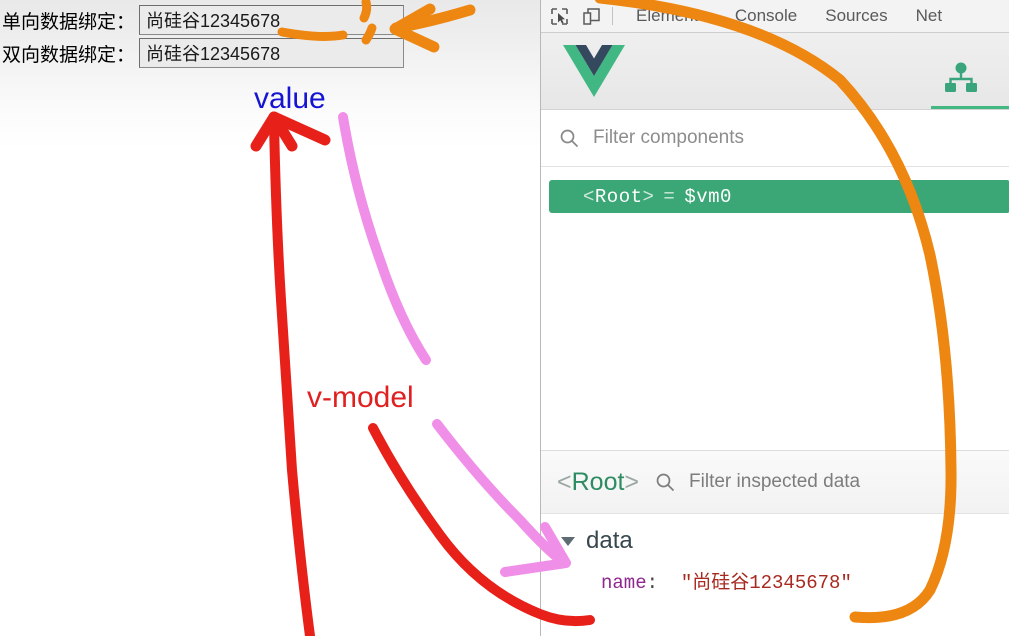  Describe the element at coordinates (669, 137) in the screenshot. I see `components-filter-placeholder: Filter components` at that location.